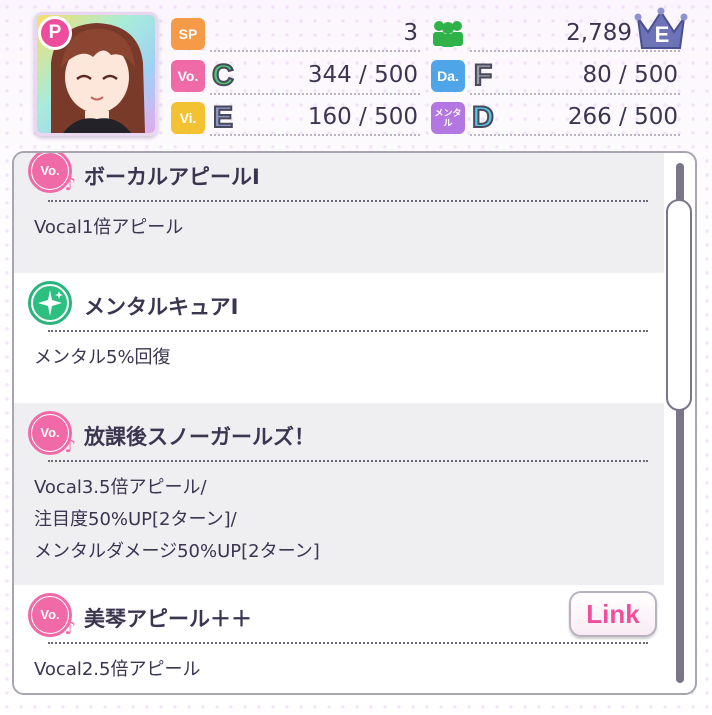  I want to click on skill-desc-line: Vocal3.5倍アピール/, so click(120, 487).